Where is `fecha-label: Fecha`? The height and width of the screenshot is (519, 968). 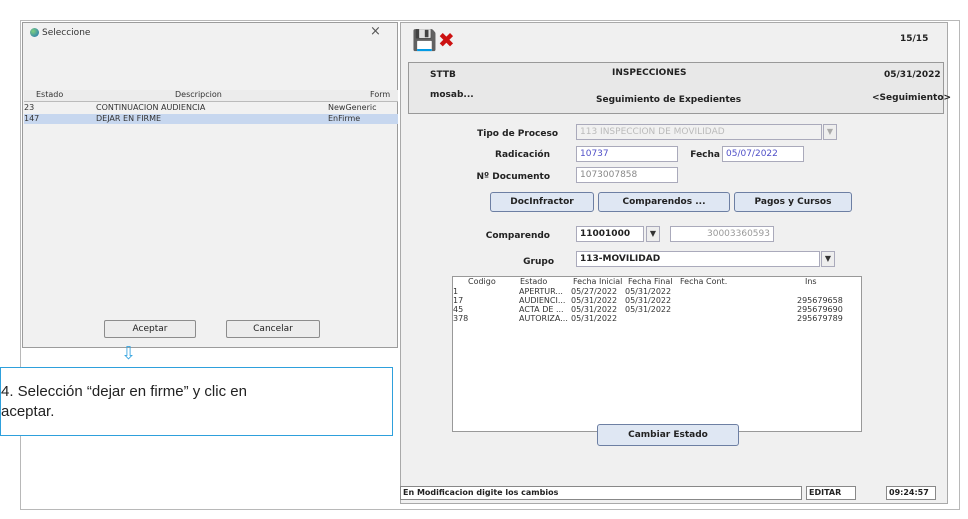
fecha-label: Fecha is located at coordinates (705, 155).